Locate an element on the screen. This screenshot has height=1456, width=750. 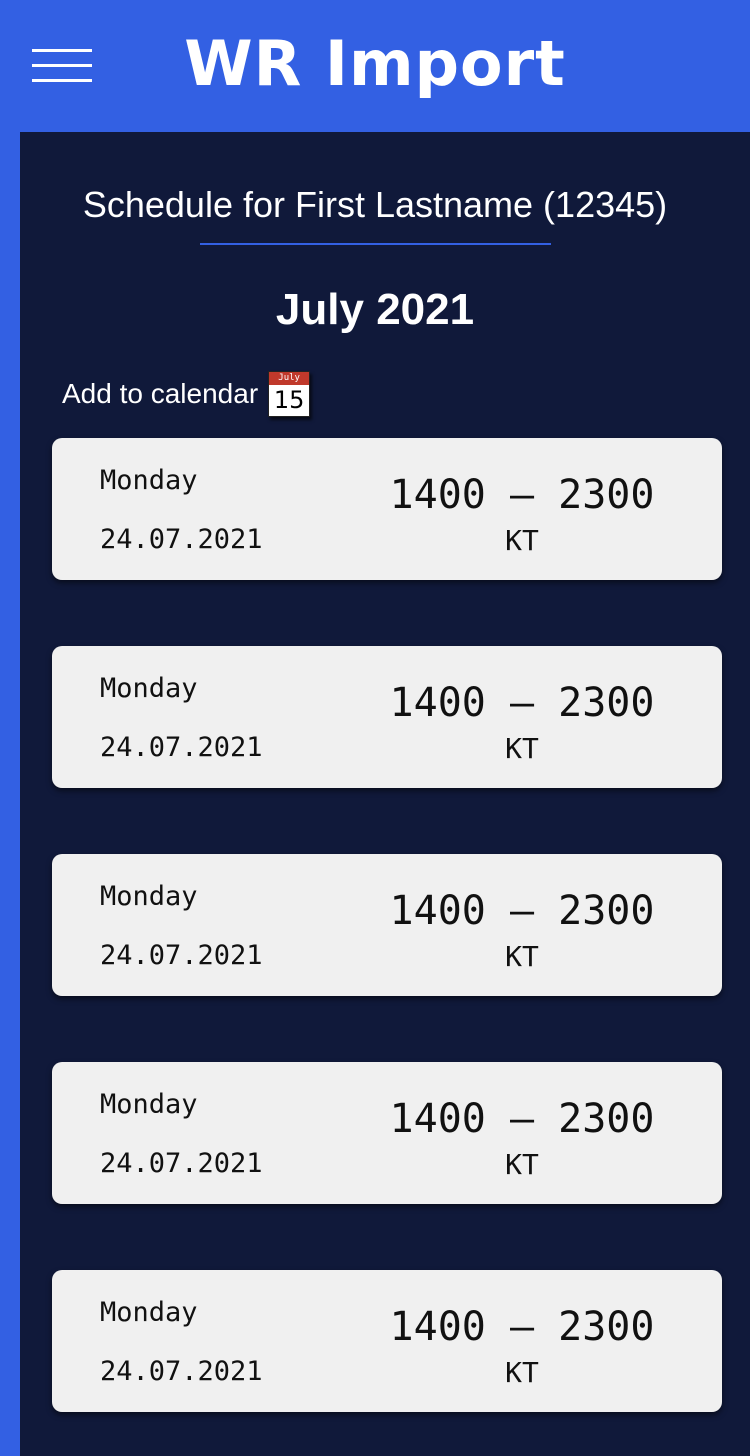
app-title: WR Import is located at coordinates (375, 63).